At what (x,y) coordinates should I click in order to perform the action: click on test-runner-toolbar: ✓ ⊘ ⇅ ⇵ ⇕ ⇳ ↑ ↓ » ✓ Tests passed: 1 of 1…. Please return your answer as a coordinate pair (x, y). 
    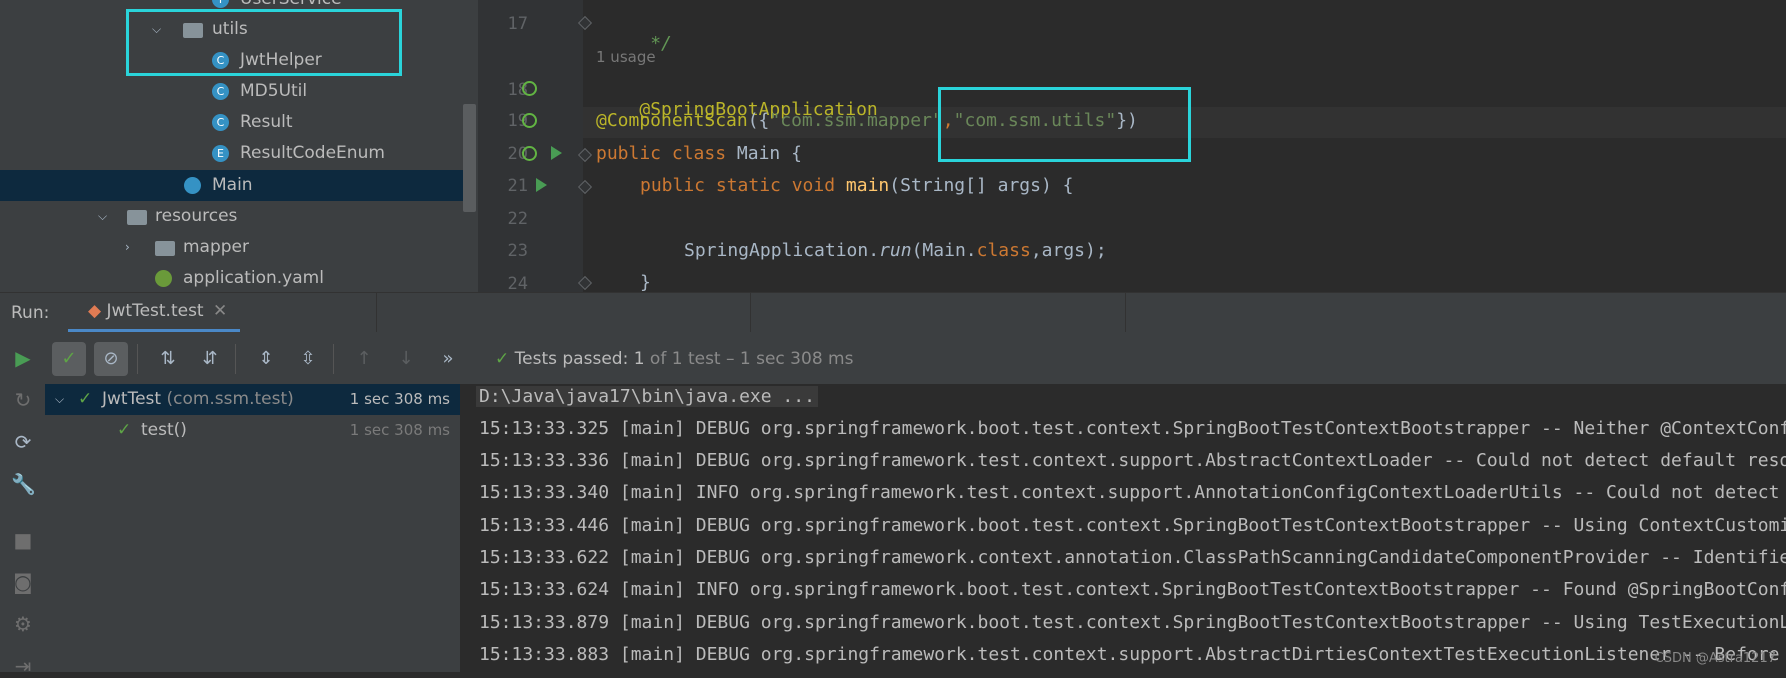
    Looking at the image, I should click on (915, 358).